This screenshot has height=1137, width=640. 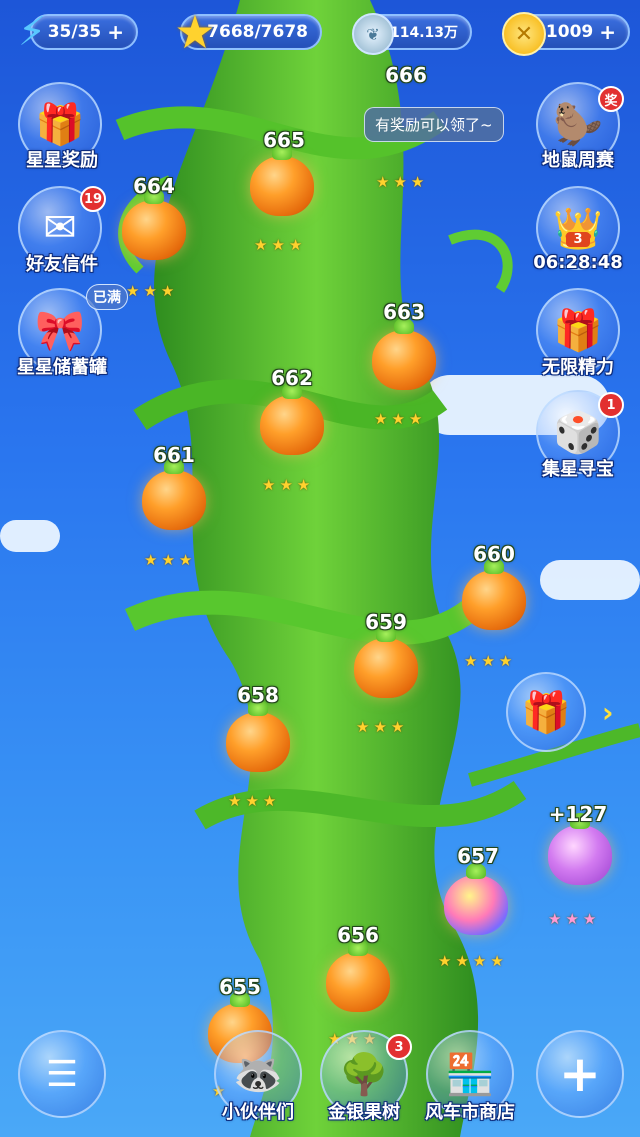 I want to click on chevron-right-icon: ›, so click(x=608, y=712).